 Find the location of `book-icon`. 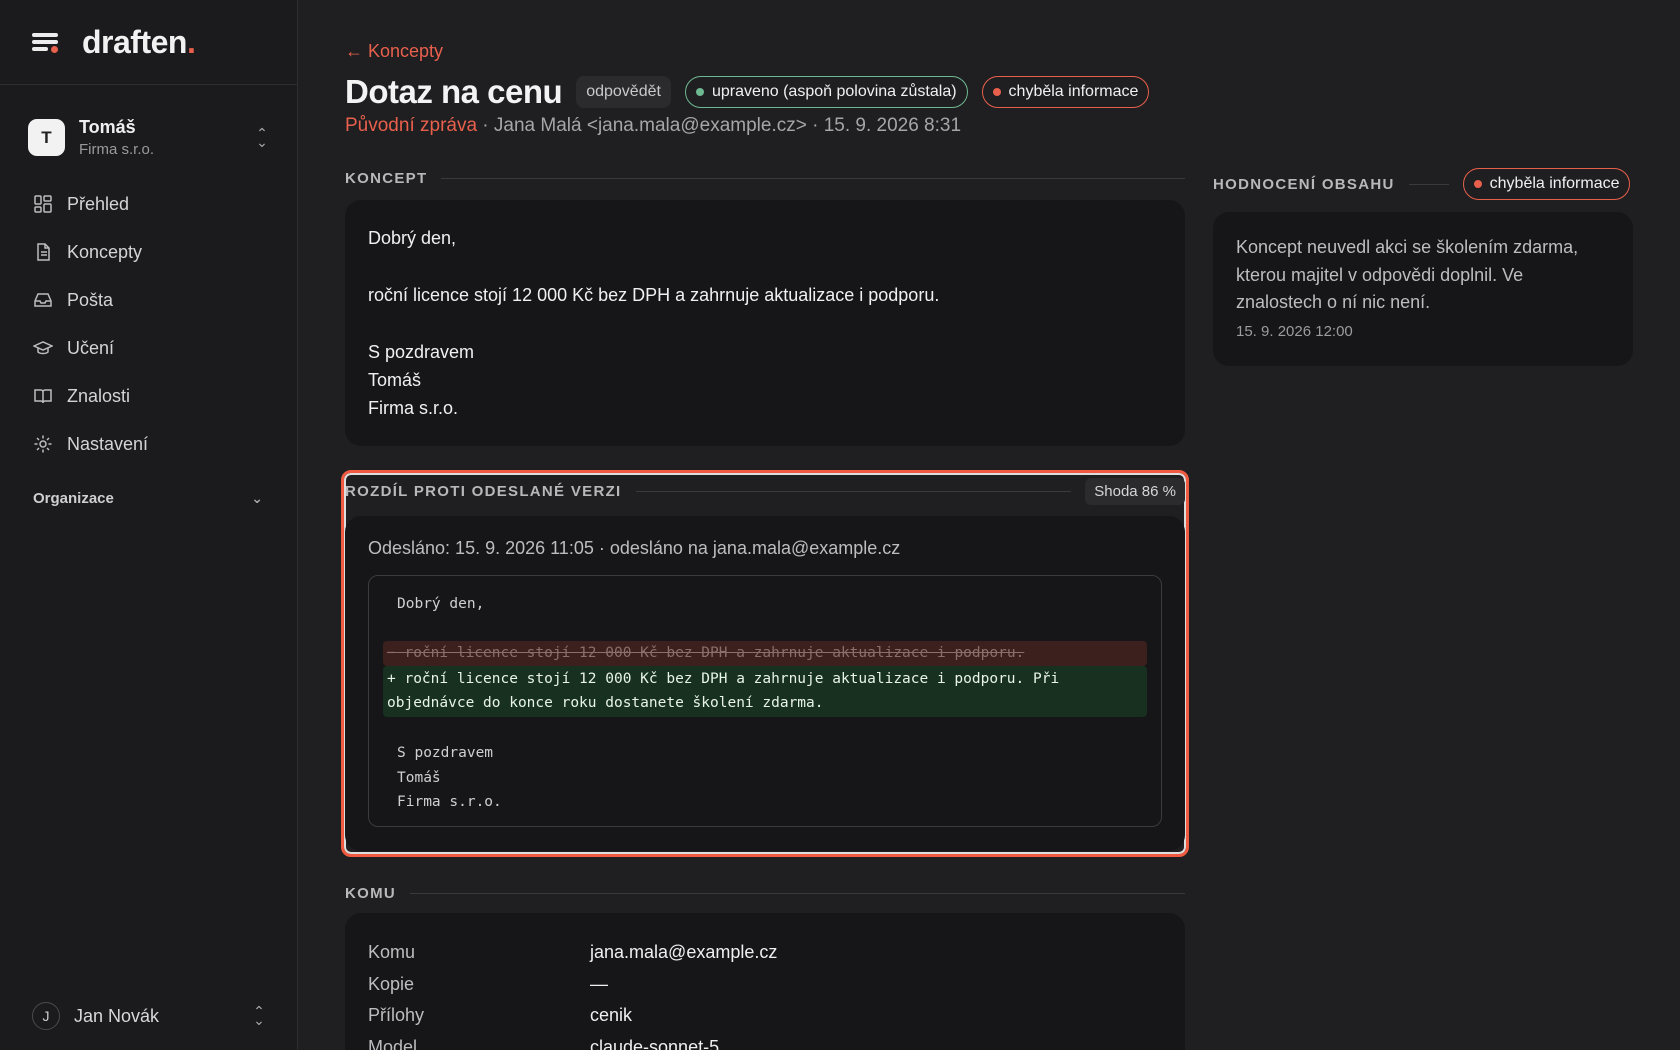

book-icon is located at coordinates (43, 396).